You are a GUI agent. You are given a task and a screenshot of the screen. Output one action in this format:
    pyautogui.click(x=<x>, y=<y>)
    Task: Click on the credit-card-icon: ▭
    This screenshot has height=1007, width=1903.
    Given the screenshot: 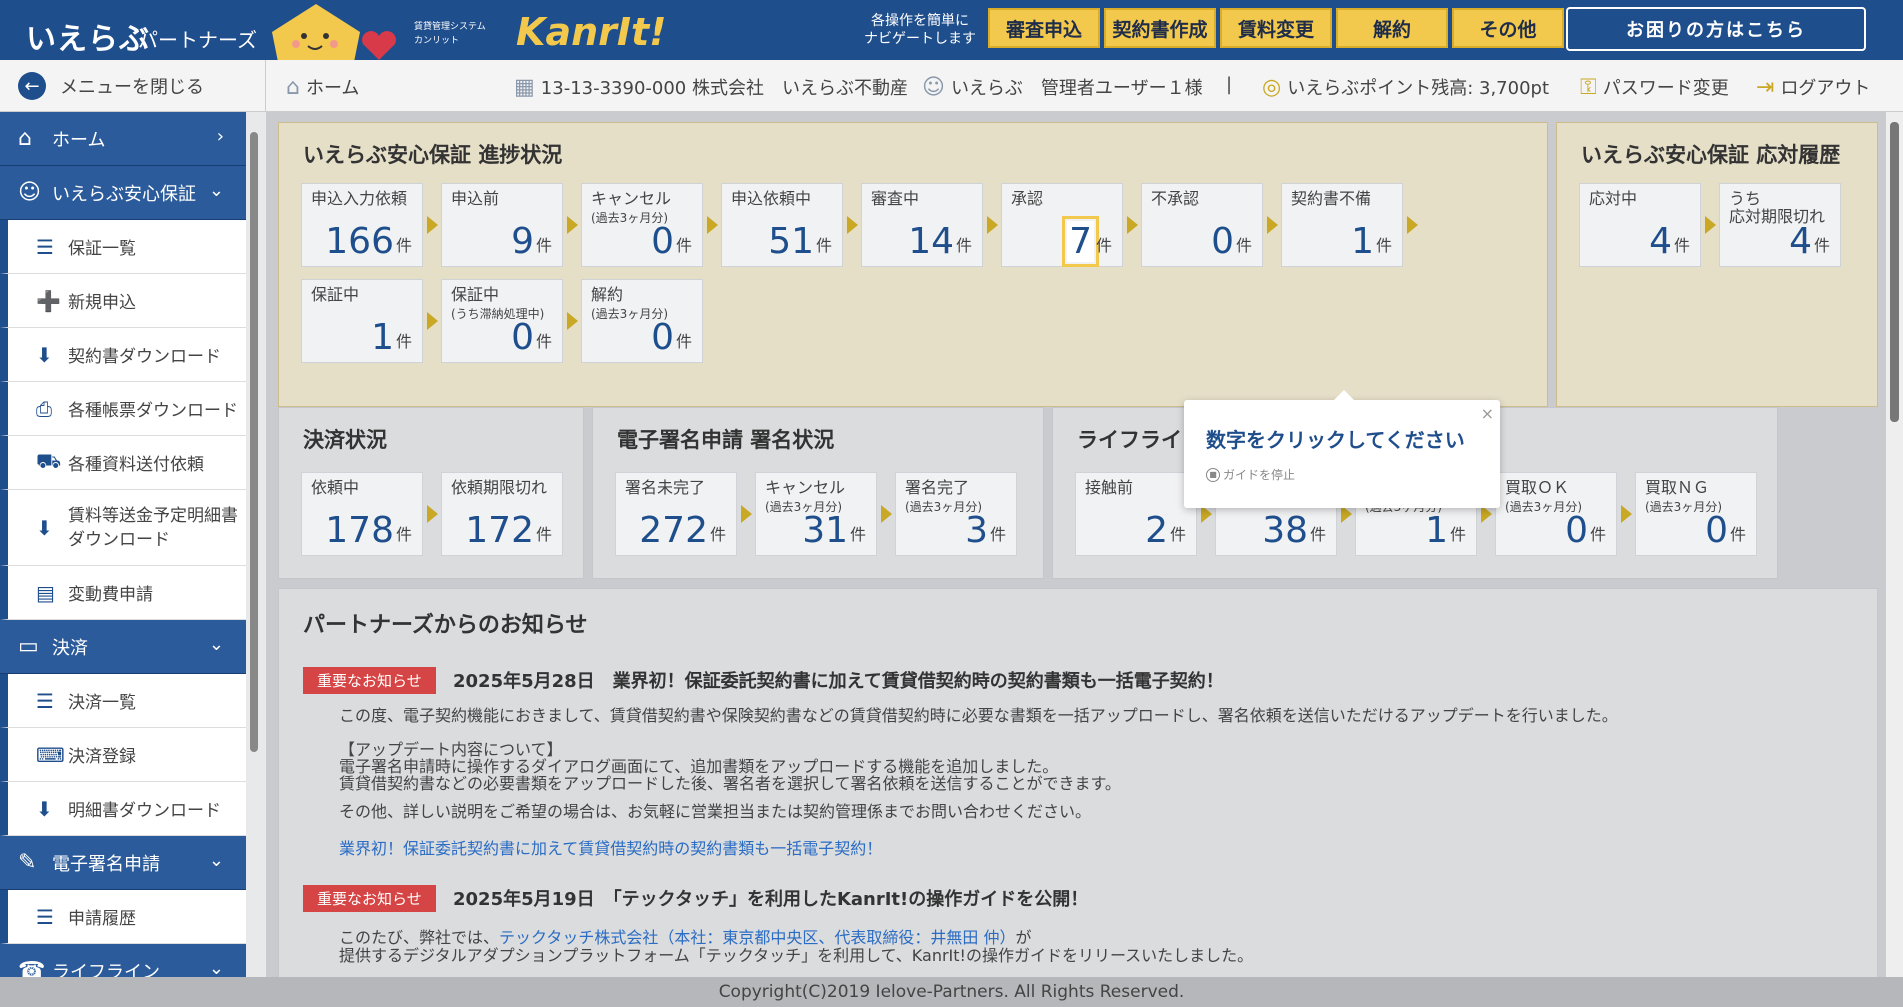 What is the action you would take?
    pyautogui.click(x=28, y=646)
    